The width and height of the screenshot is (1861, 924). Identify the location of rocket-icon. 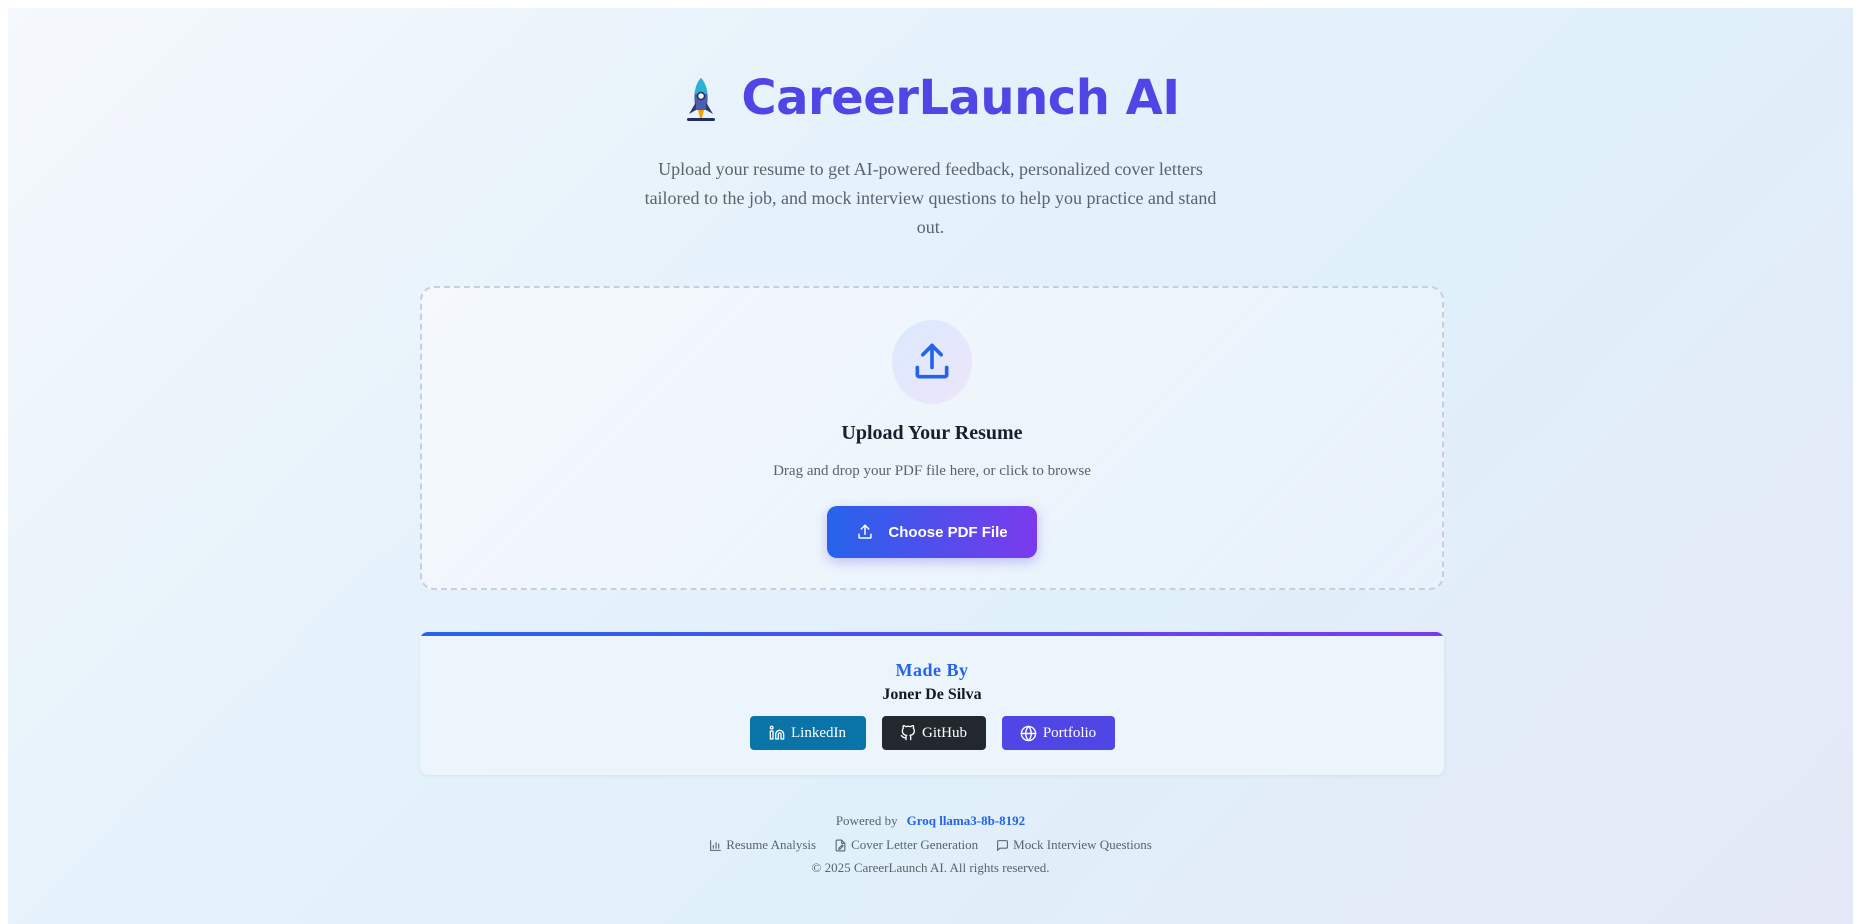
(701, 100).